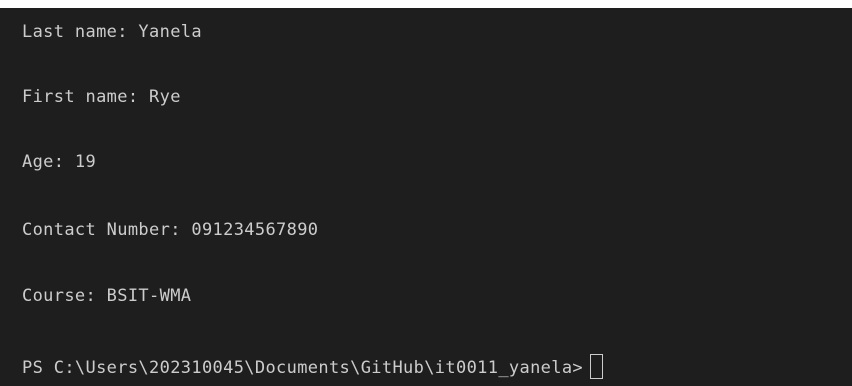 The width and height of the screenshot is (852, 386). I want to click on output-line-contact-number: Contact Number: 091234567890, so click(170, 230).